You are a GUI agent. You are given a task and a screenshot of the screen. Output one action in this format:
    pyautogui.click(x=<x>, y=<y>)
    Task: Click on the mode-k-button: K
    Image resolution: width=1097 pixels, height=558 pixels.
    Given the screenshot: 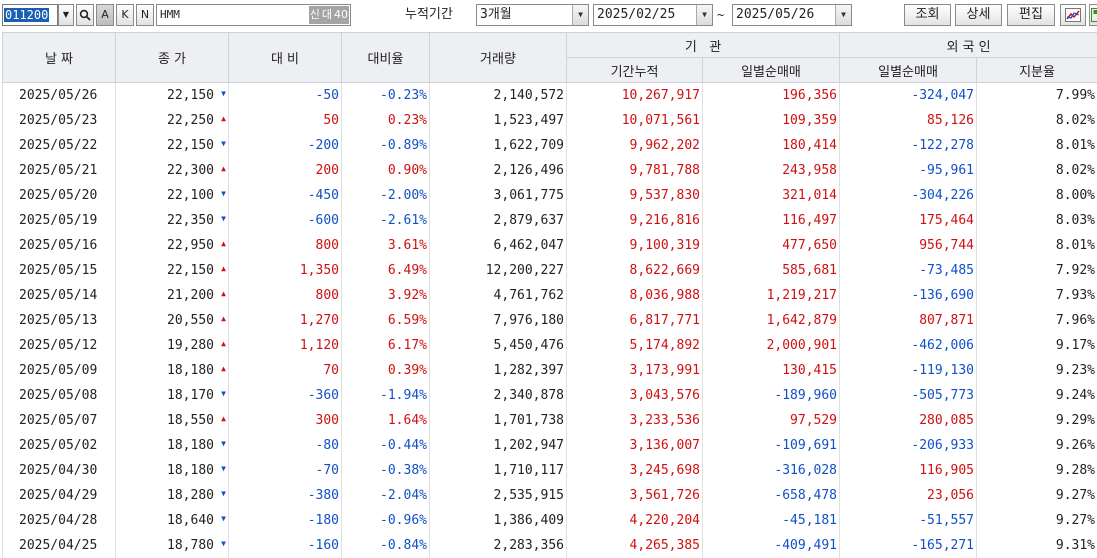 What is the action you would take?
    pyautogui.click(x=125, y=15)
    